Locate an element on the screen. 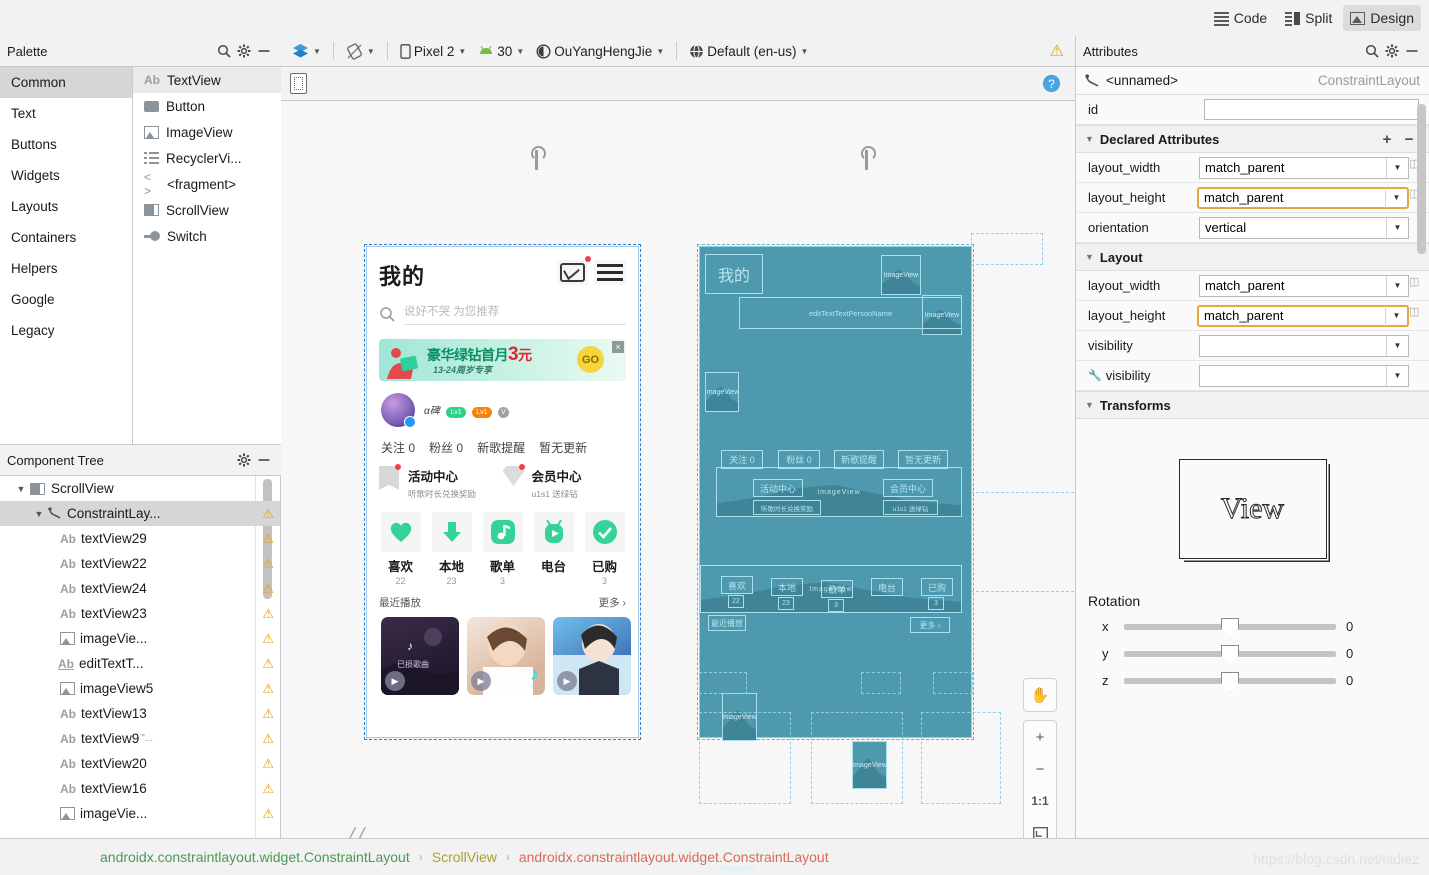 The image size is (1429, 875). preview-search-bar: 说好不哭 为您推荐 is located at coordinates (502, 314).